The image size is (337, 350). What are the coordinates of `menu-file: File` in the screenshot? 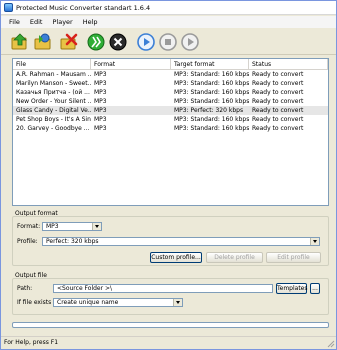 It's located at (14, 22).